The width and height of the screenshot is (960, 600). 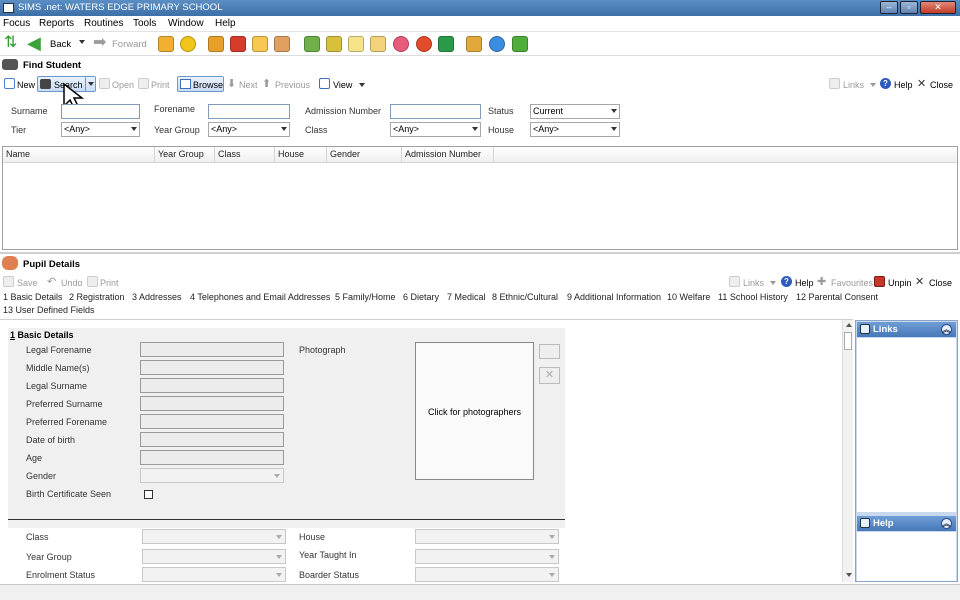 I want to click on status-select: Current, so click(x=575, y=111).